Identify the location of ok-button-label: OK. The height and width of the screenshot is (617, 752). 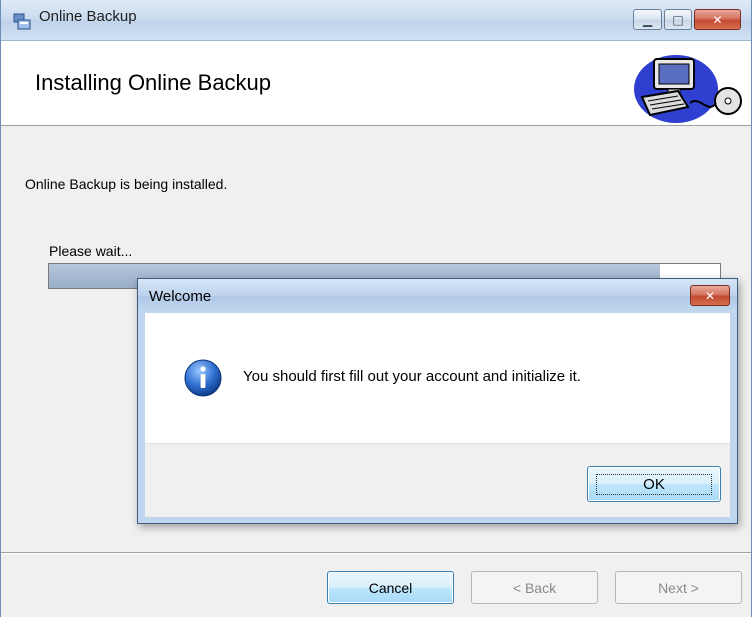
(654, 484).